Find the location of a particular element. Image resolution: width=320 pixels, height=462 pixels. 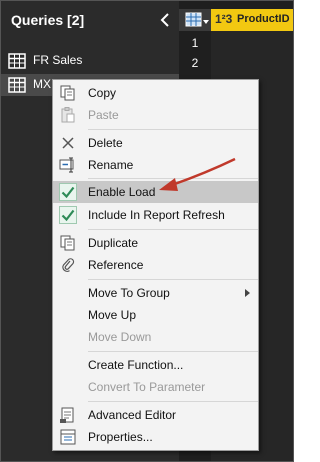

annotation-arrow is located at coordinates (197, 174).